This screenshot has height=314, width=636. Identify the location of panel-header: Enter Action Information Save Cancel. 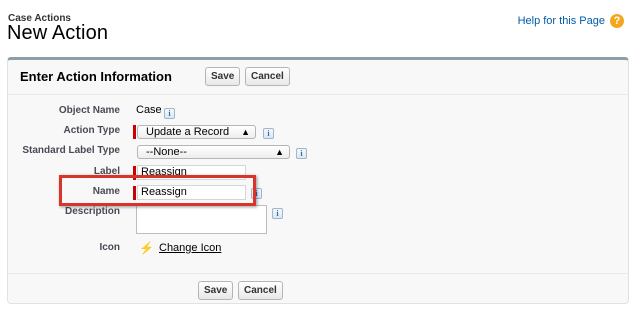
(318, 77).